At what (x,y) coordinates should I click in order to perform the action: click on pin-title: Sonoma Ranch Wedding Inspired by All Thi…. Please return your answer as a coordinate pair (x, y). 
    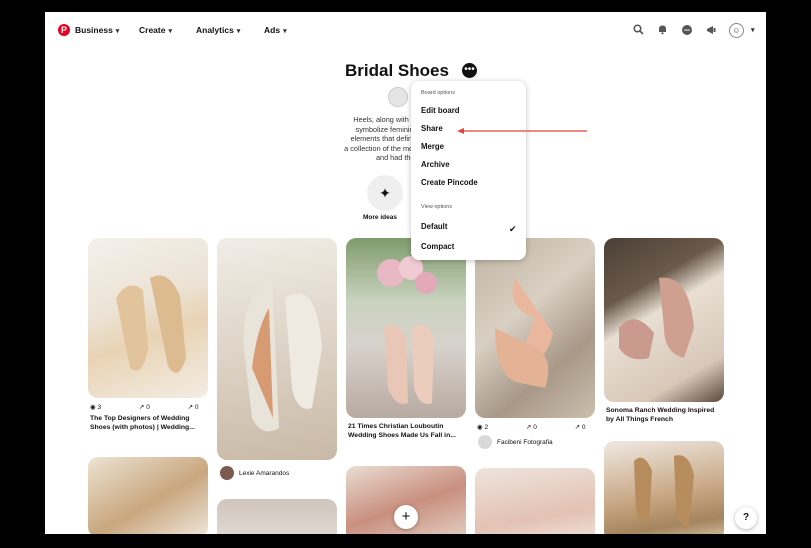
    Looking at the image, I should click on (665, 415).